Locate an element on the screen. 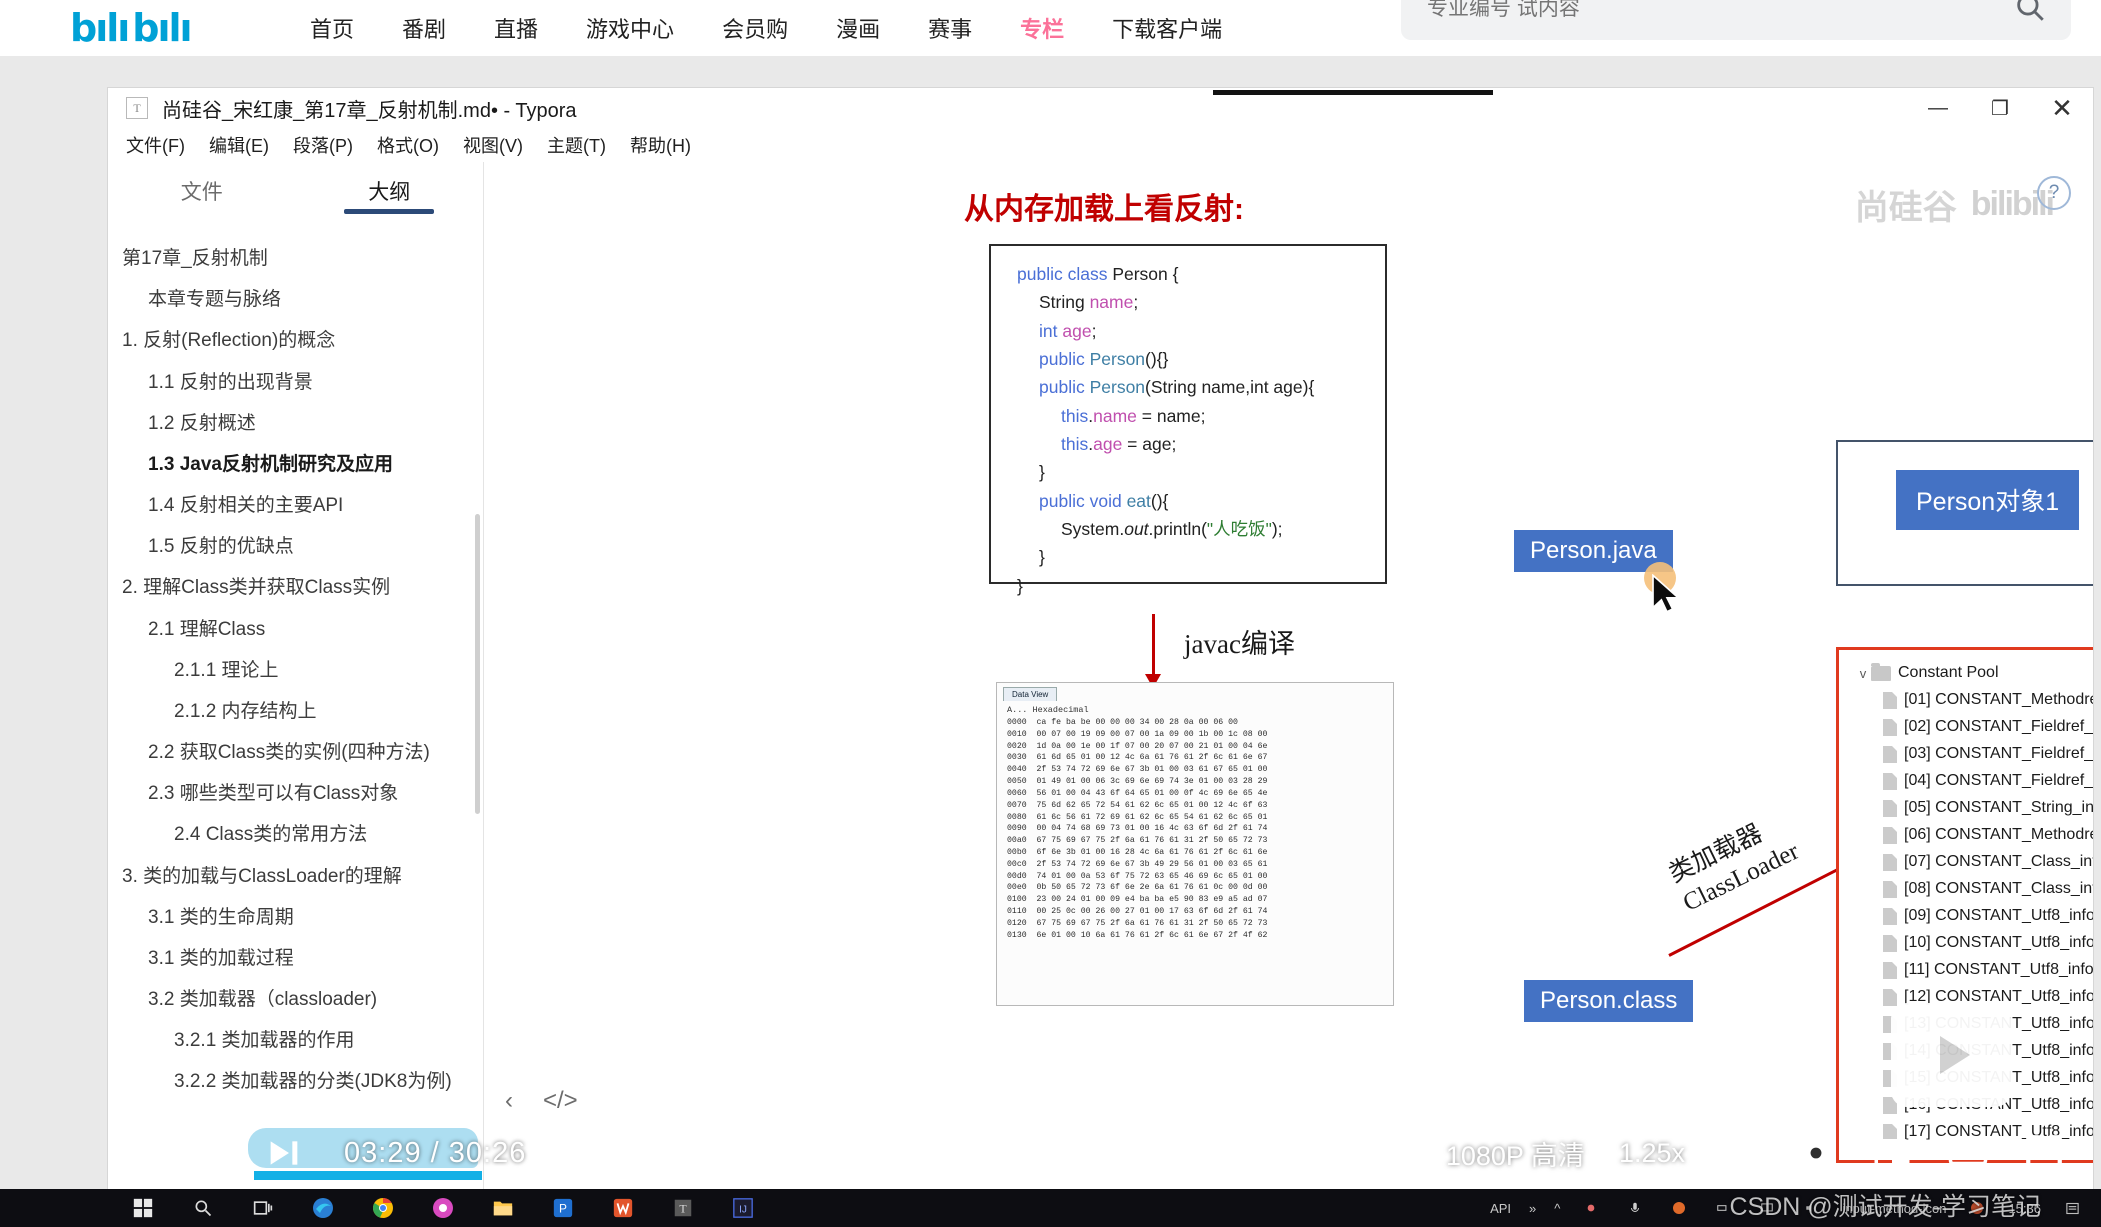 The width and height of the screenshot is (2101, 1227). sidebar-scrollbar is located at coordinates (477, 664).